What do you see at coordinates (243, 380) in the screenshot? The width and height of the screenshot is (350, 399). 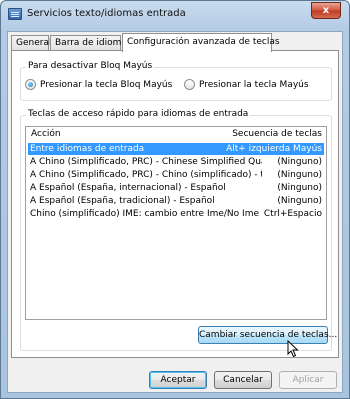 I see `cancel-button: Cancelar` at bounding box center [243, 380].